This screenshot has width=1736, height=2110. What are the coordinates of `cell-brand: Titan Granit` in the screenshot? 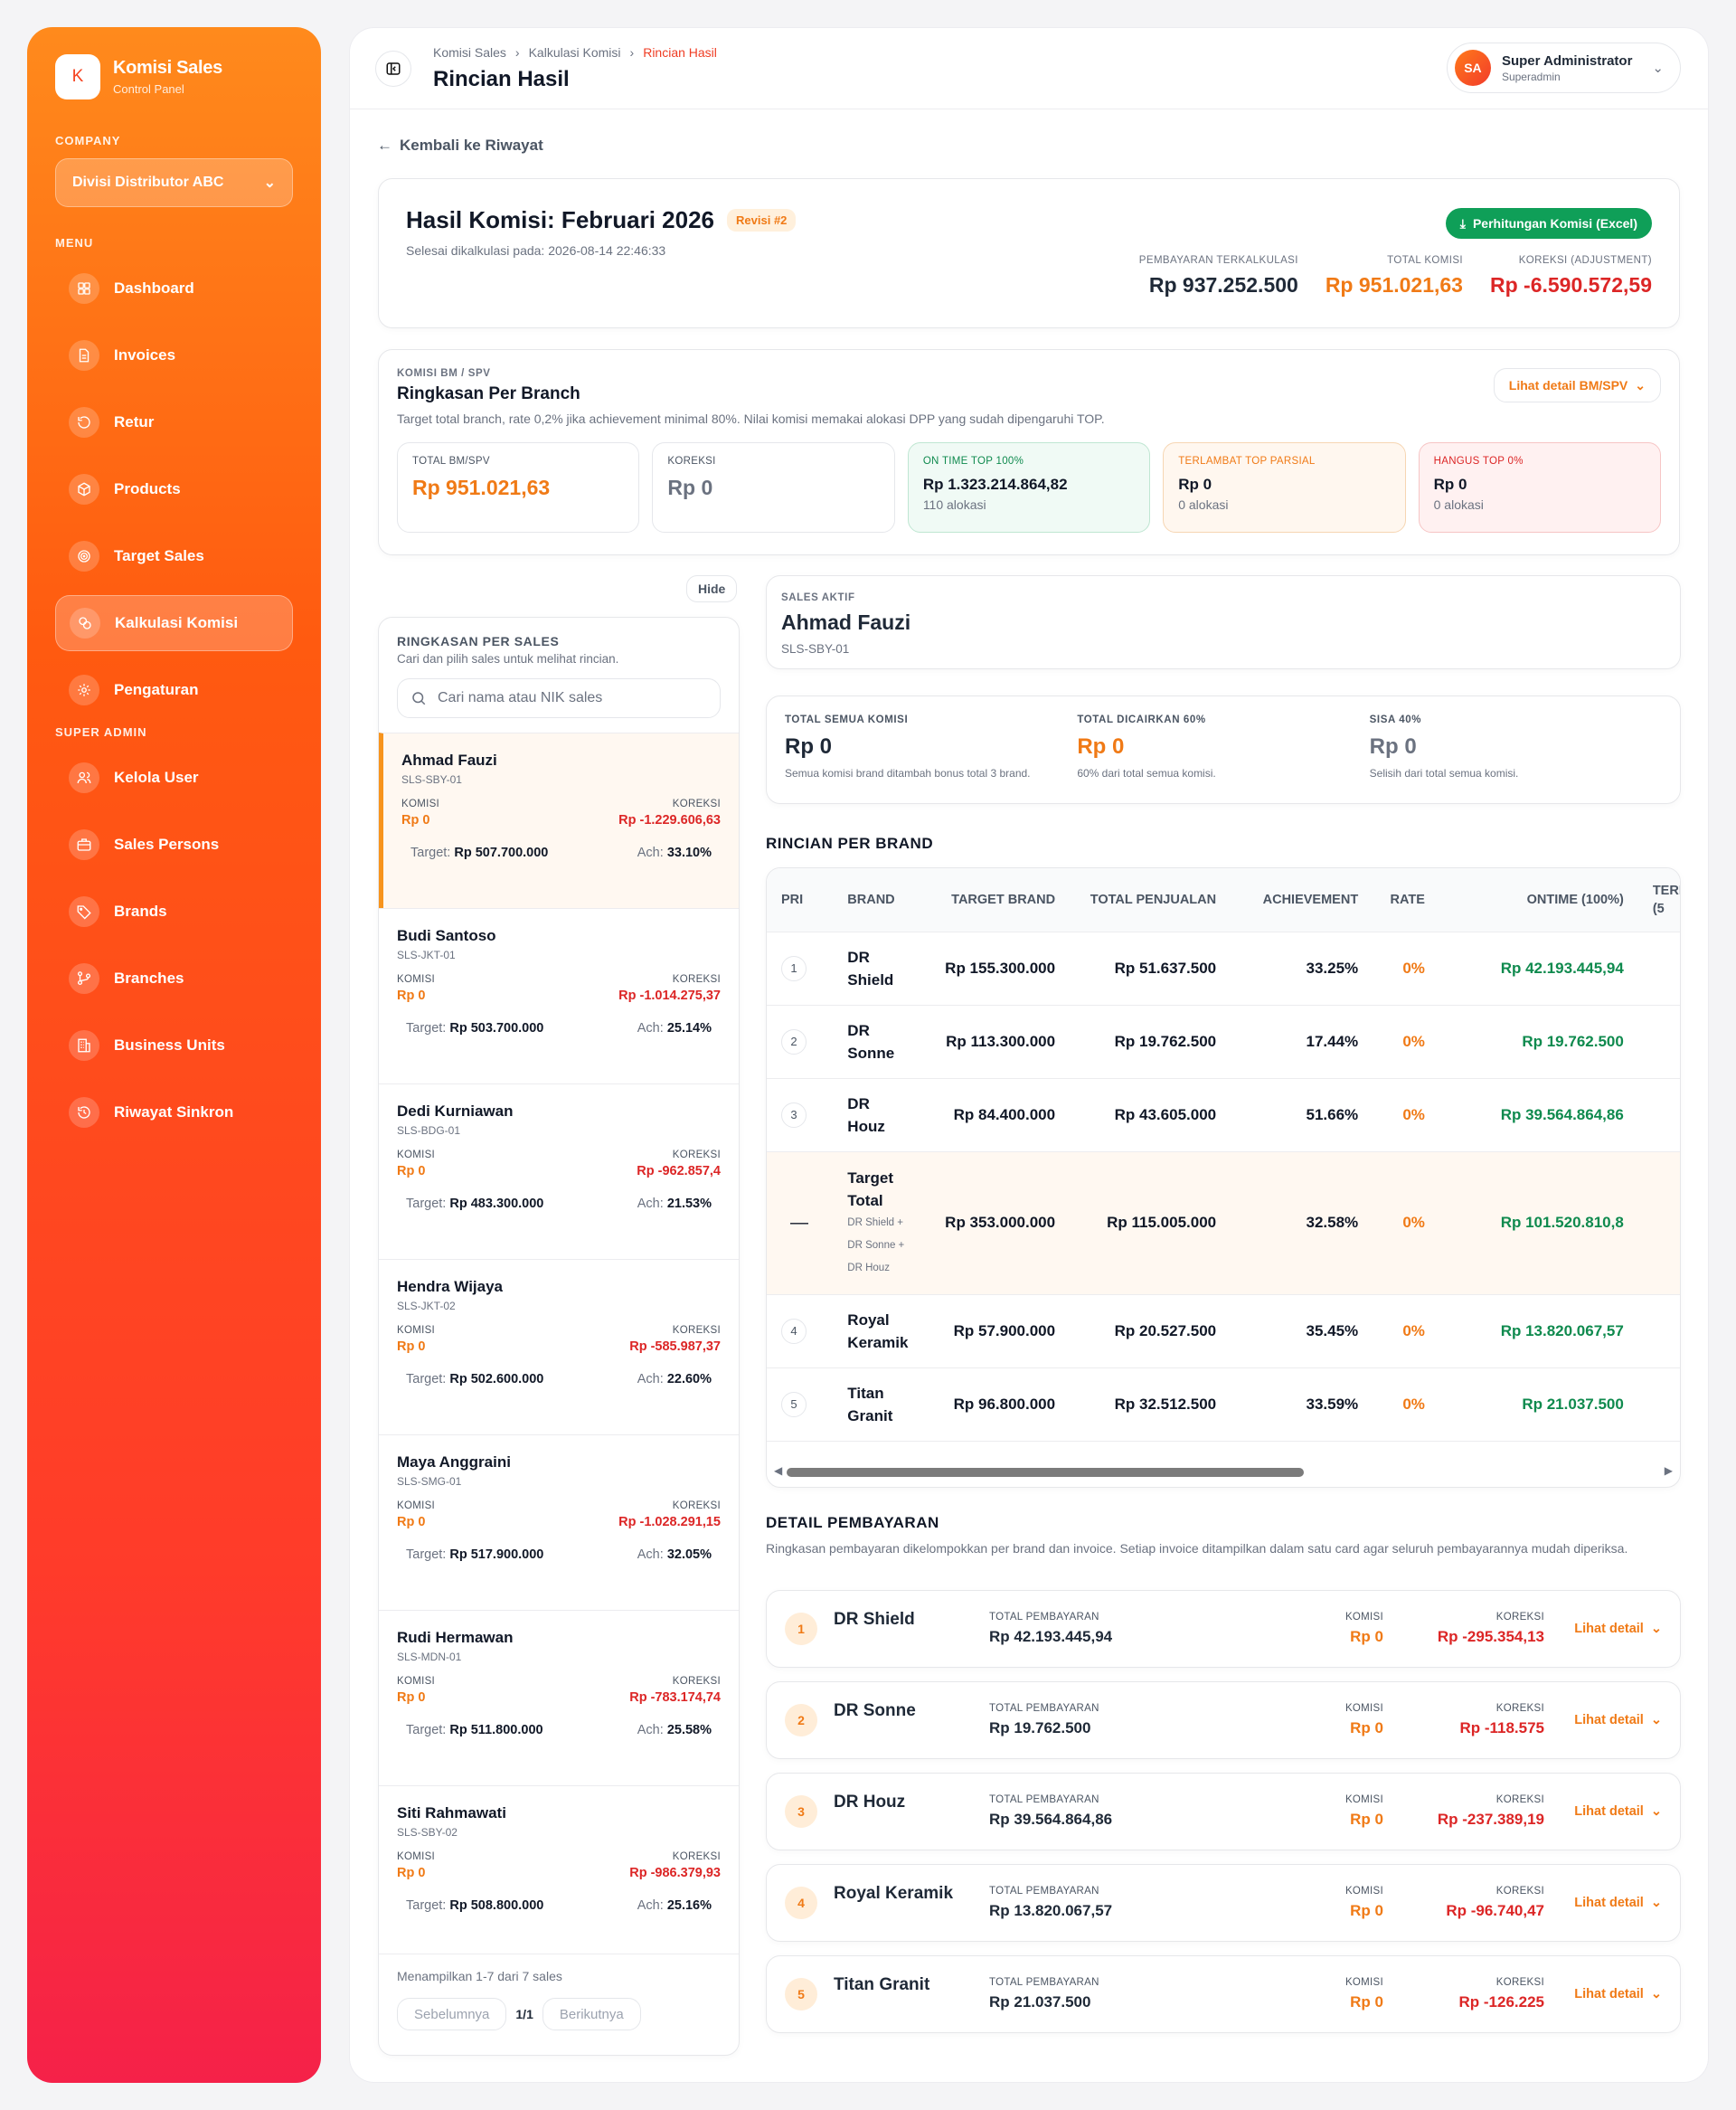 It's located at (881, 1404).